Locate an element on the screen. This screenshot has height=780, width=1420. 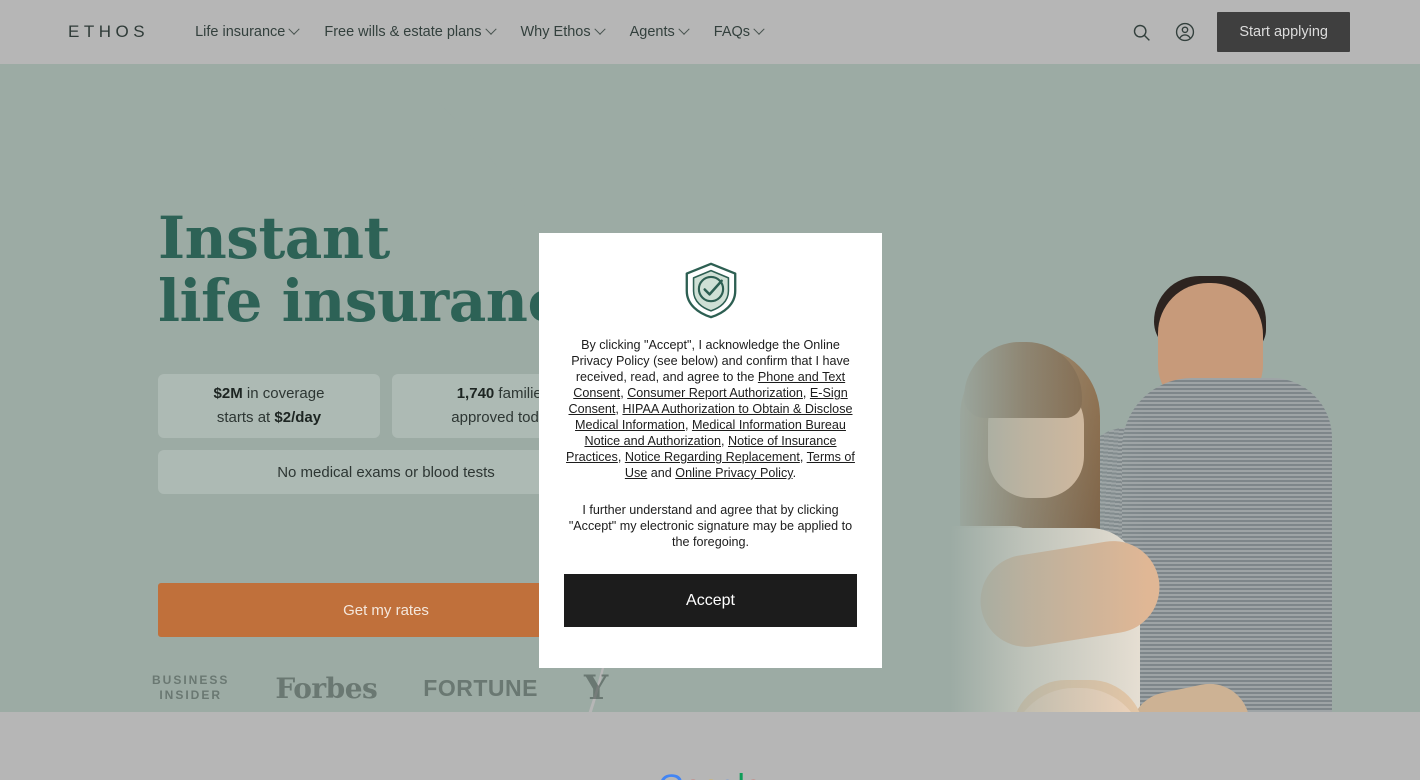
hero-heading-line1: Instant is located at coordinates (274, 238).